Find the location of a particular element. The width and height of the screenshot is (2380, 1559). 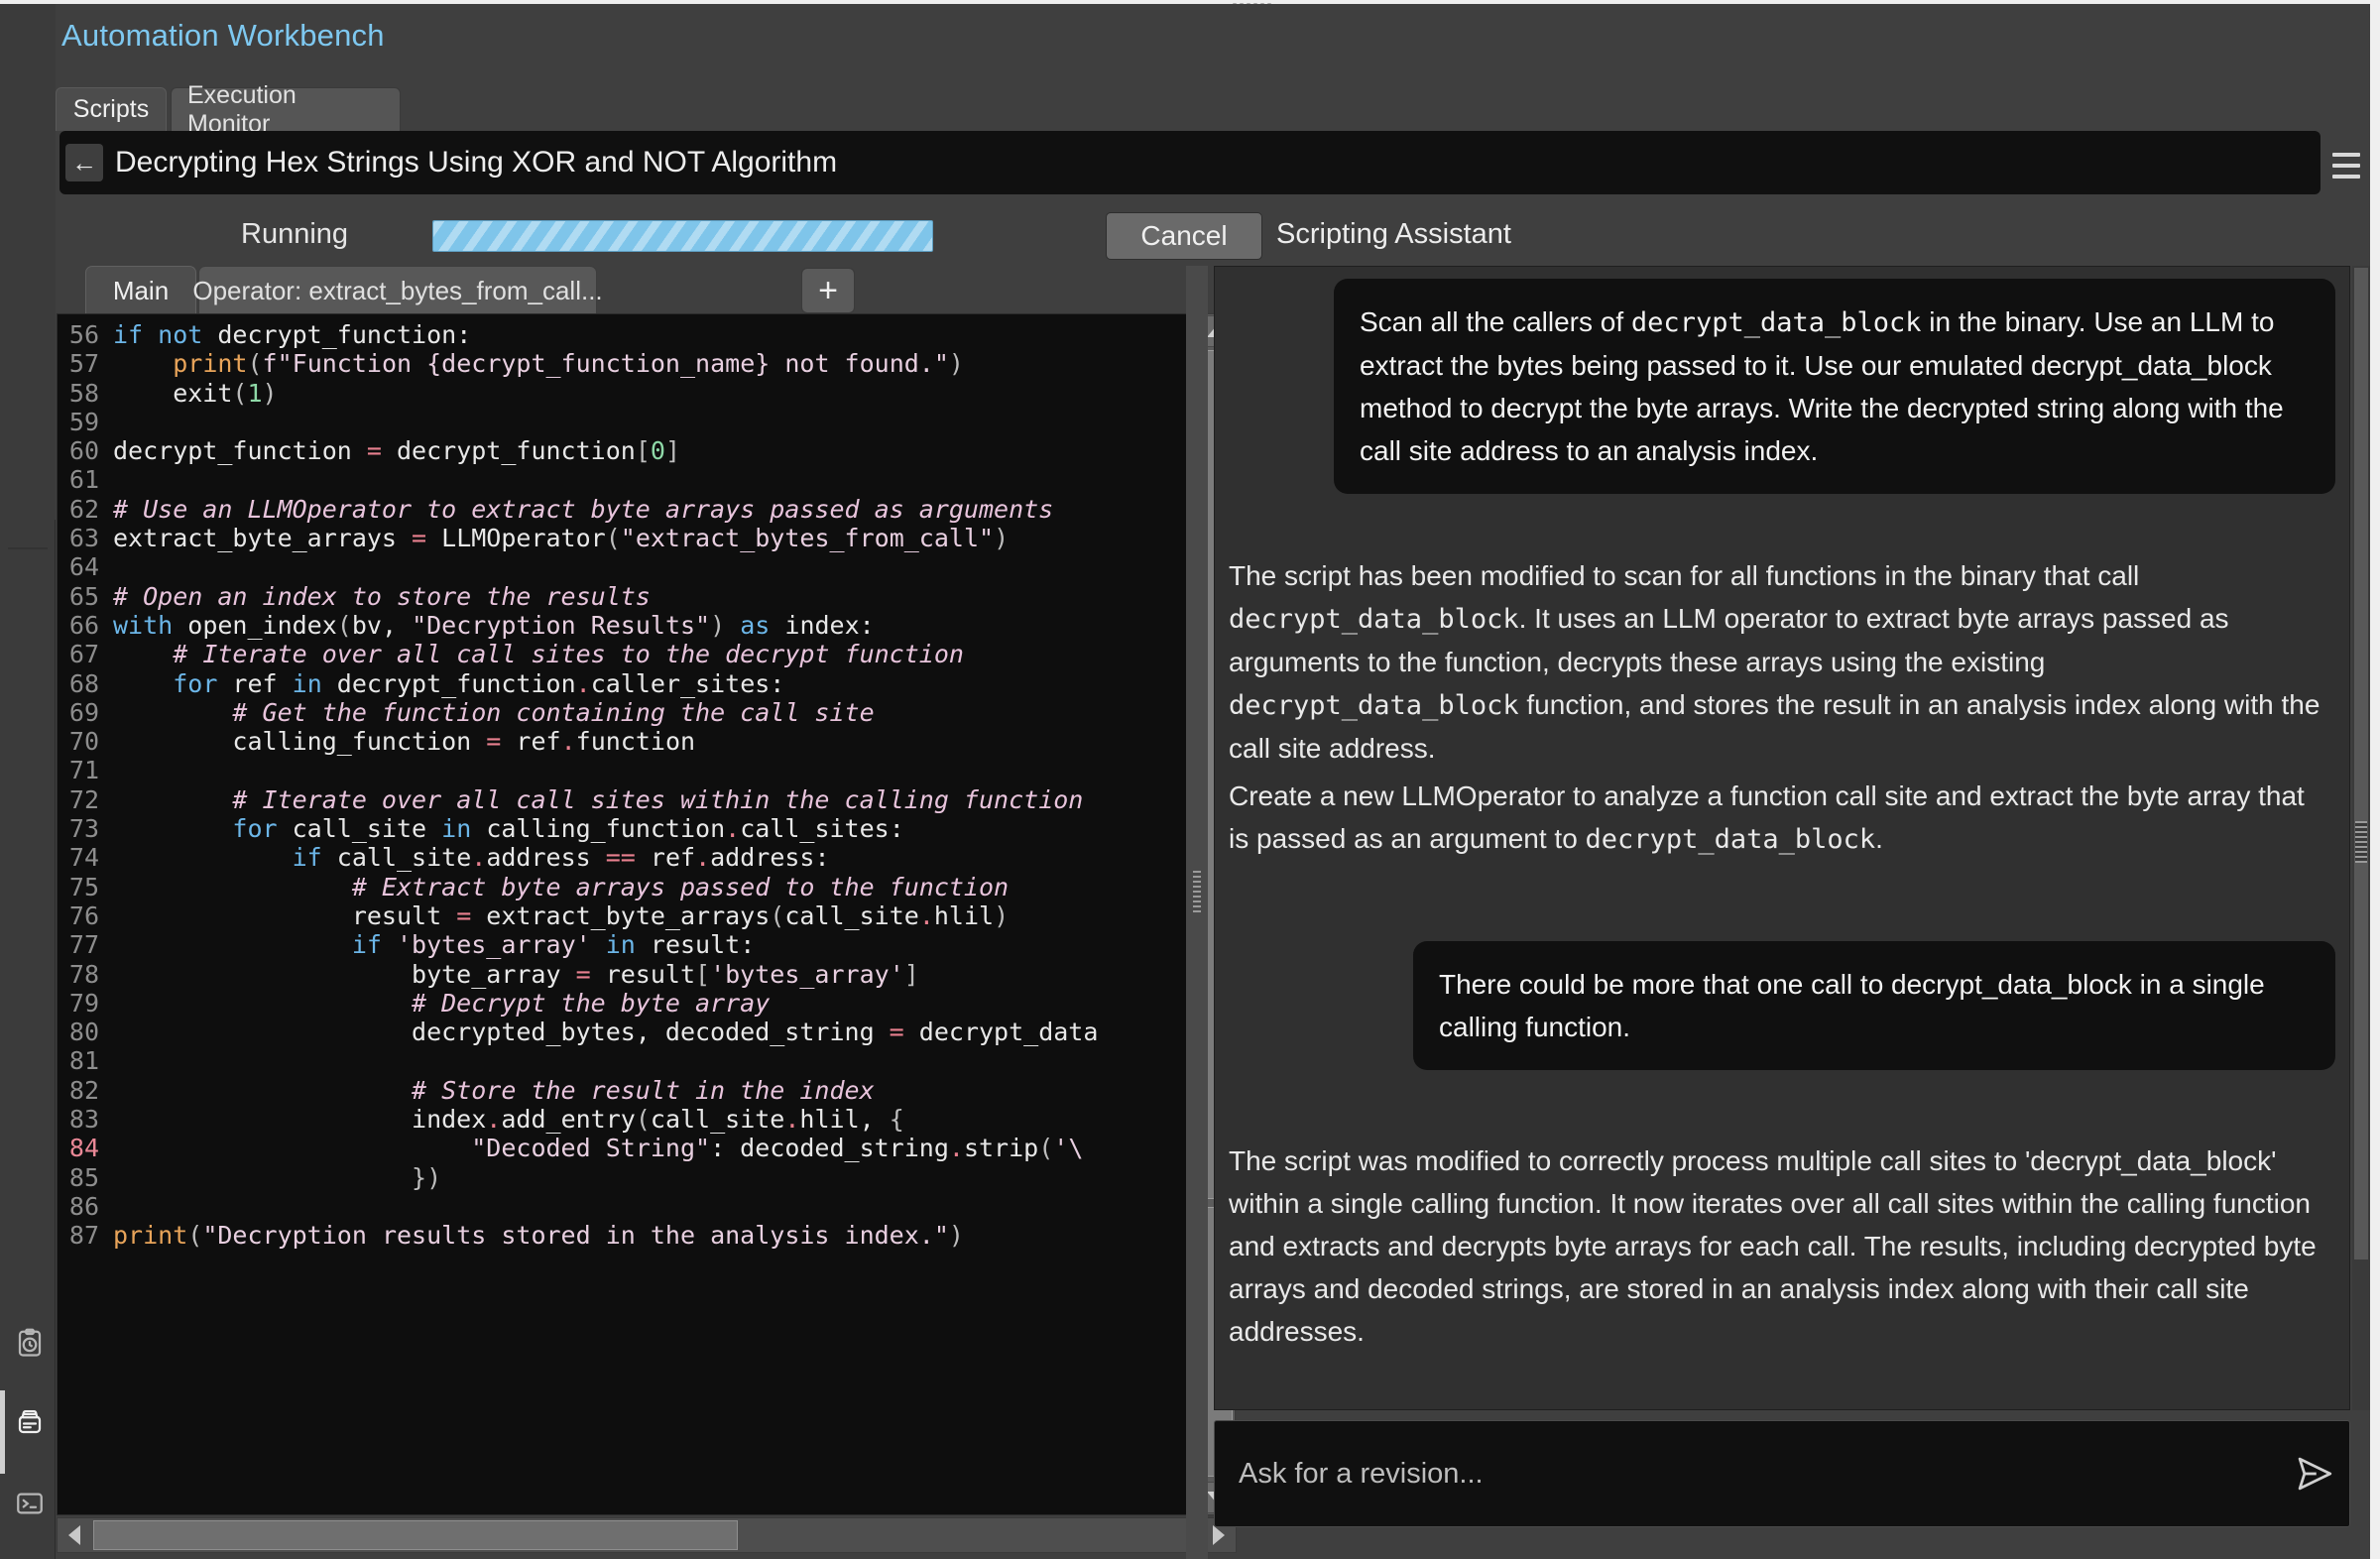

code-horizontal-scrollbar is located at coordinates (647, 1535).